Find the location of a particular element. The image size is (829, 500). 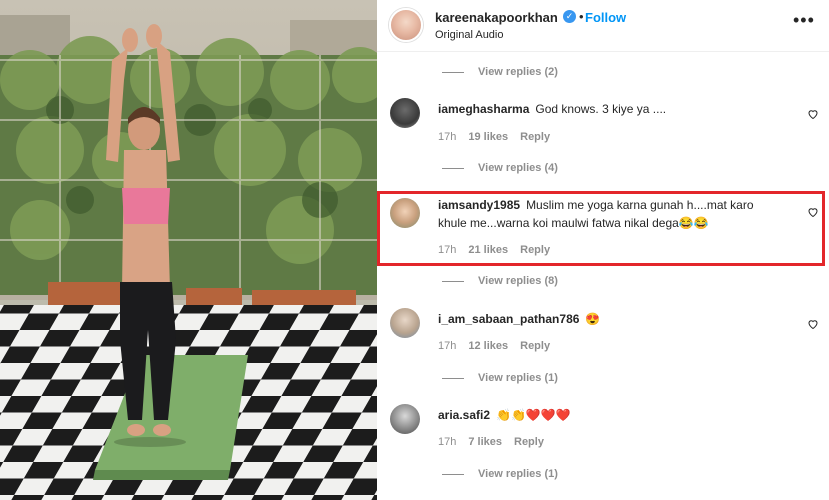

view-replies-link: View replies (4) is located at coordinates (500, 168).